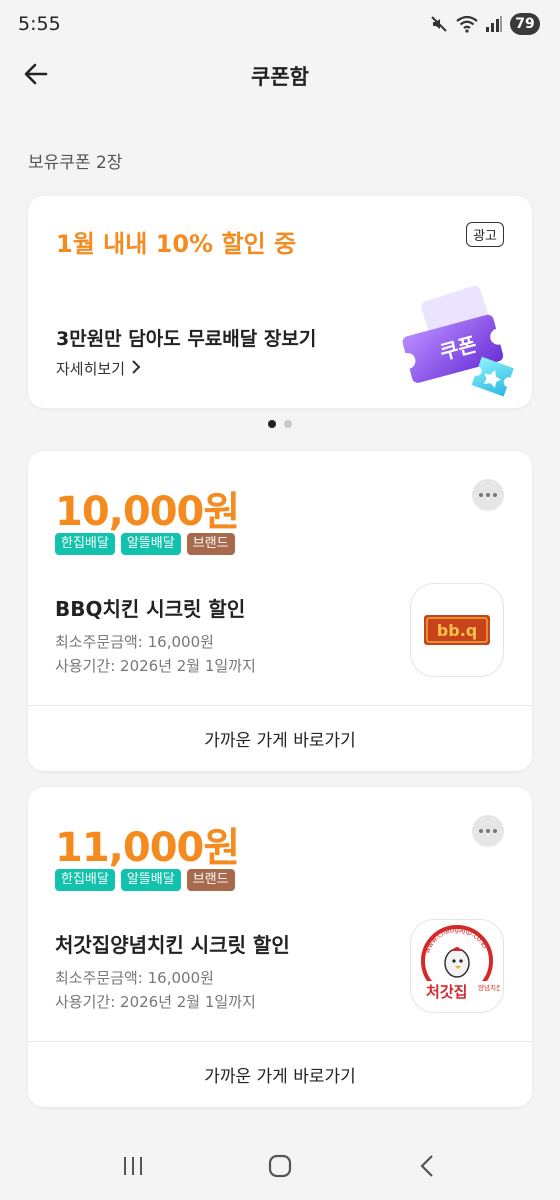 Image resolution: width=560 pixels, height=1200 pixels. What do you see at coordinates (186, 339) in the screenshot?
I see `ad-subtitle: 3만원만 담아도 무료배달 장보기` at bounding box center [186, 339].